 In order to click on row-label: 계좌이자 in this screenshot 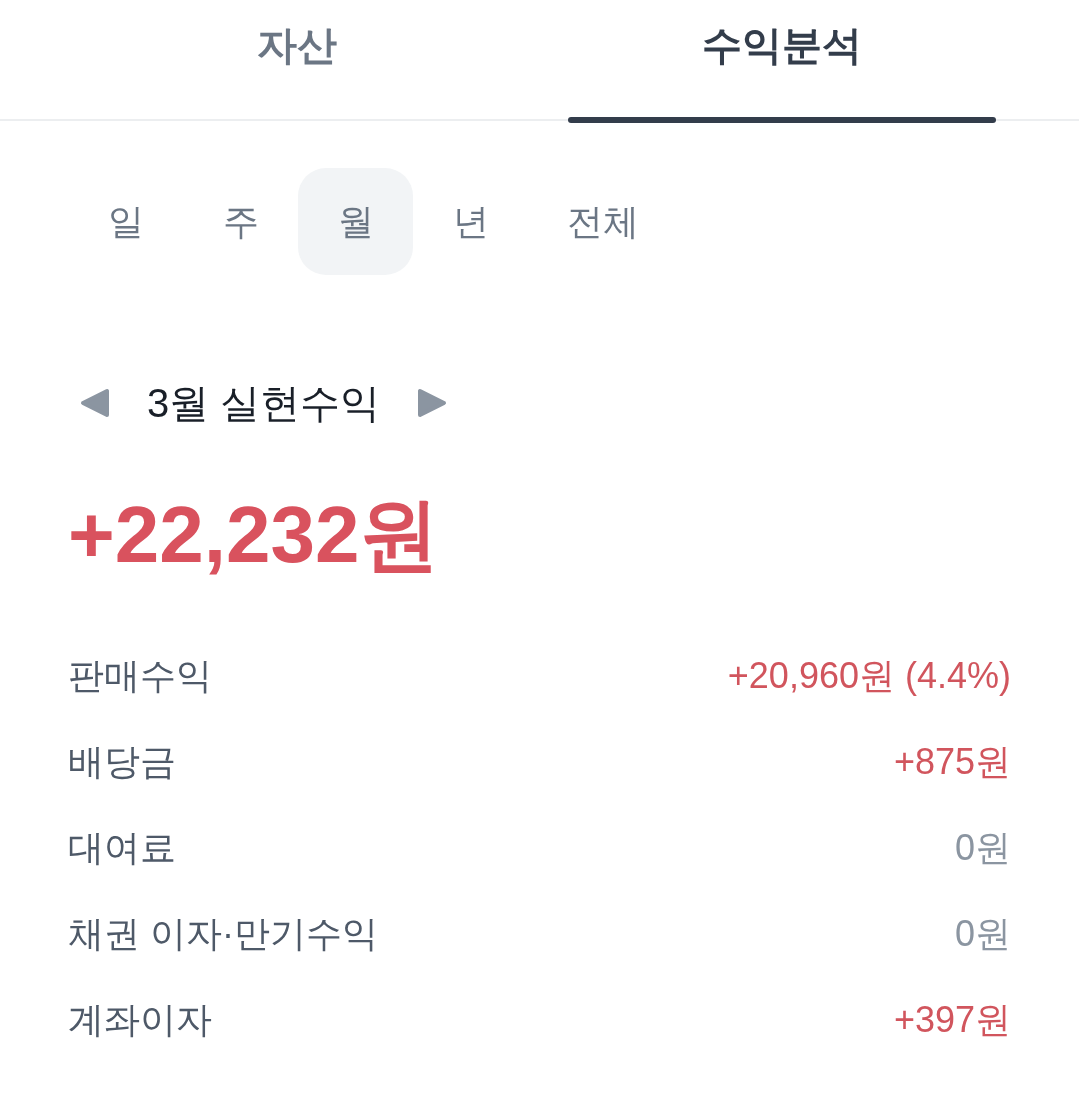, I will do `click(140, 1020)`.